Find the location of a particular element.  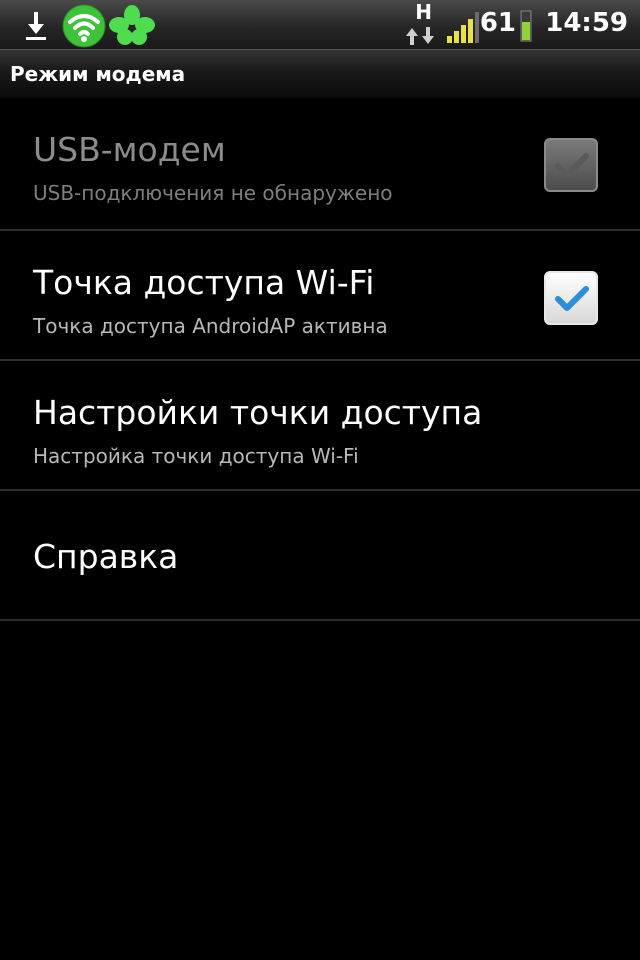

pref-summary: USB-подключения не обнаружено is located at coordinates (213, 193).